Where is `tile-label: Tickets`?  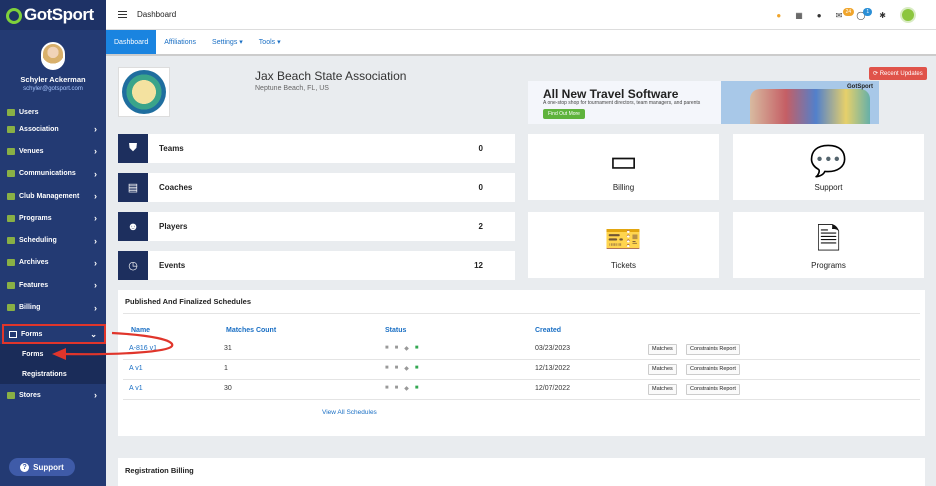 tile-label: Tickets is located at coordinates (623, 265).